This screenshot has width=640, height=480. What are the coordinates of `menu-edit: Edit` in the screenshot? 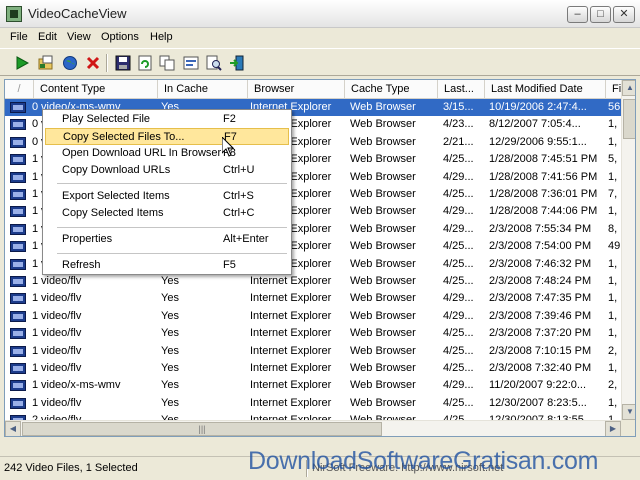 It's located at (47, 37).